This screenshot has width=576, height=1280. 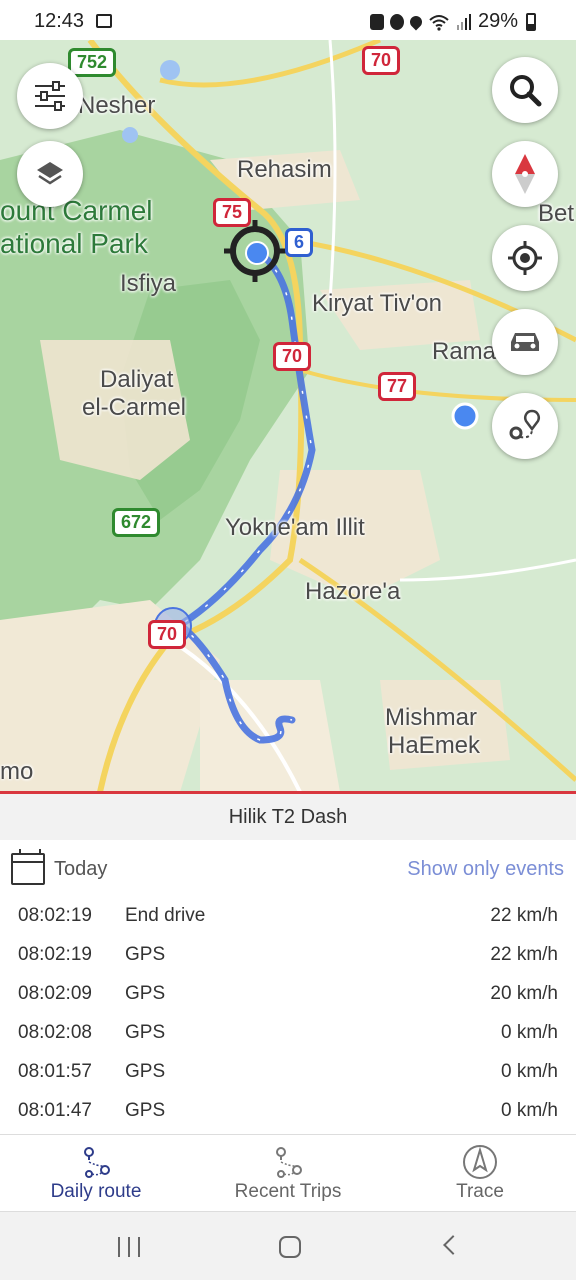 I want to click on status-time: 12:43, so click(x=59, y=21).